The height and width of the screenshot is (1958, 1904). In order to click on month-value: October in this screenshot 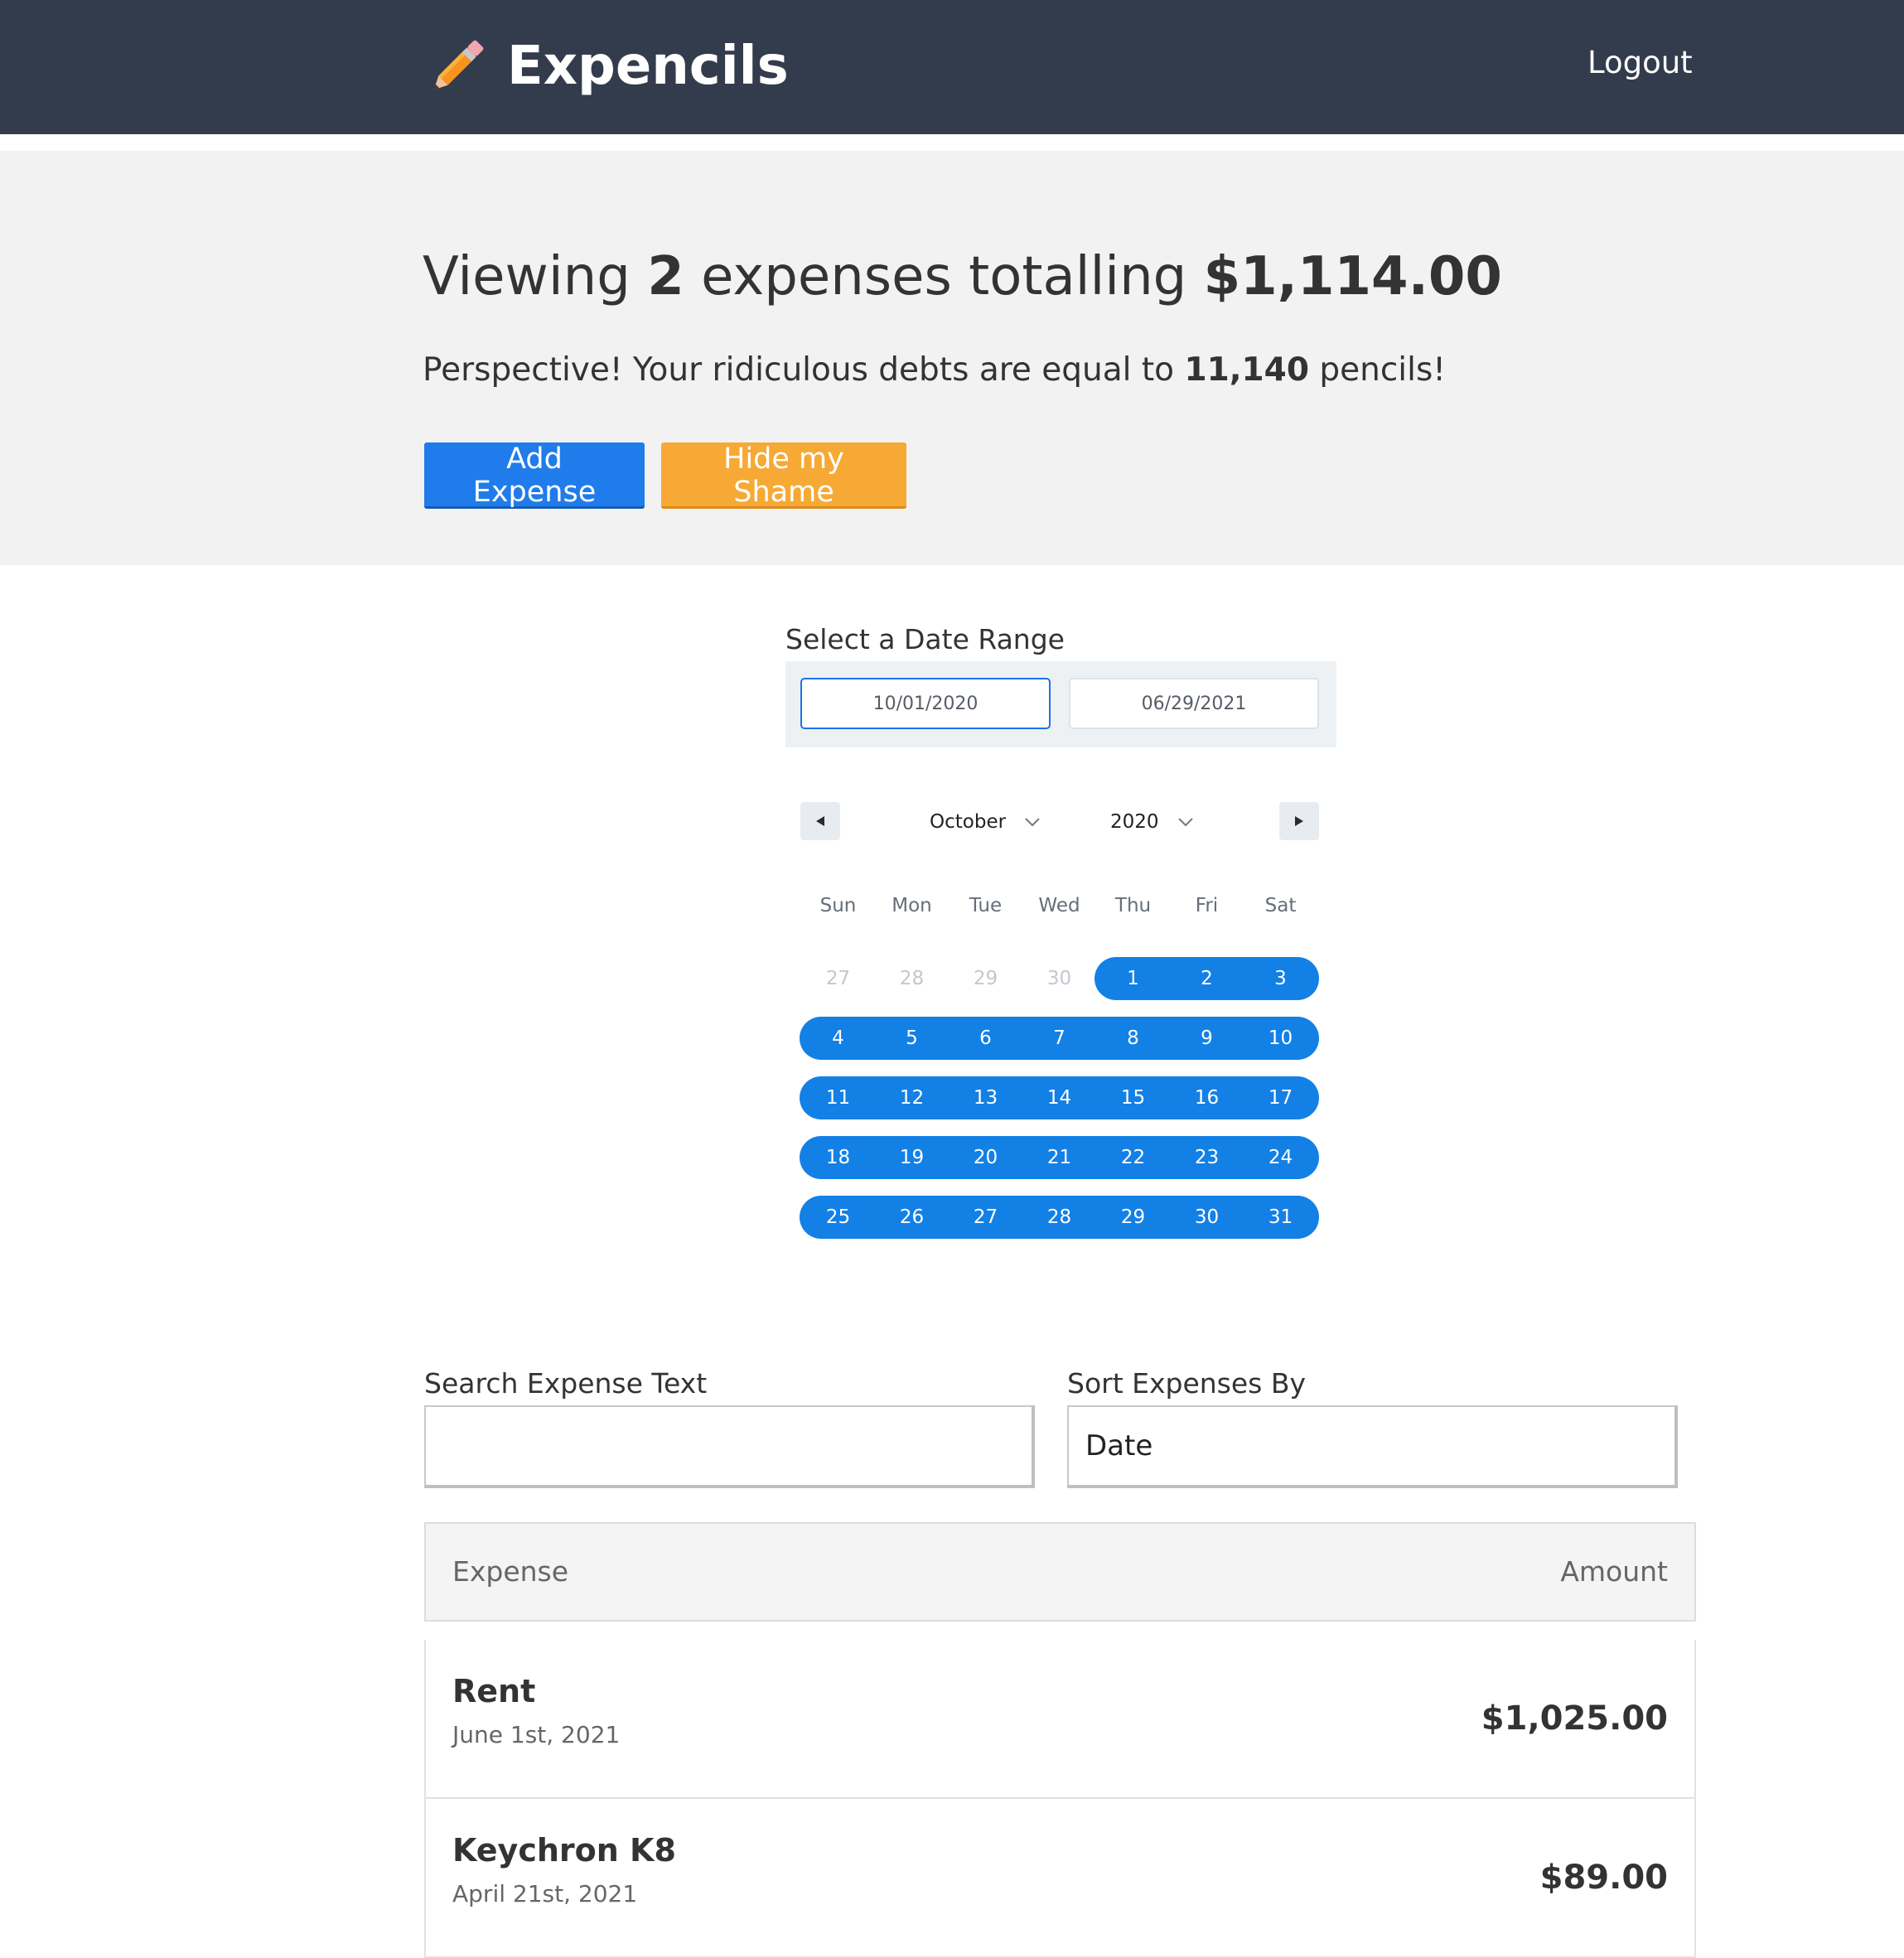, I will do `click(968, 822)`.